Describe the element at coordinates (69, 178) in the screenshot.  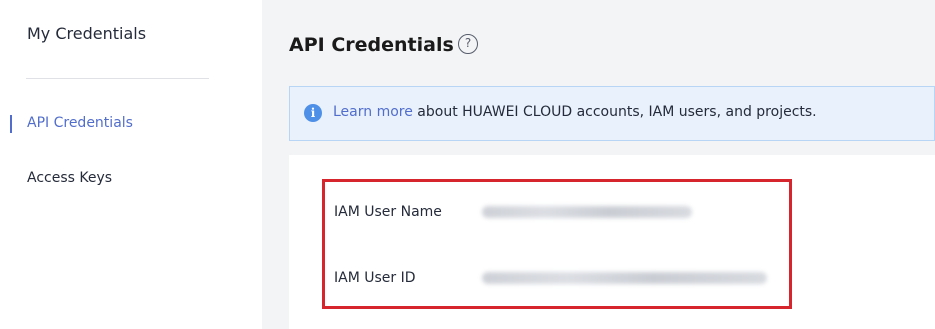
I see `sidebar-item-access-keys: Access Keys` at that location.